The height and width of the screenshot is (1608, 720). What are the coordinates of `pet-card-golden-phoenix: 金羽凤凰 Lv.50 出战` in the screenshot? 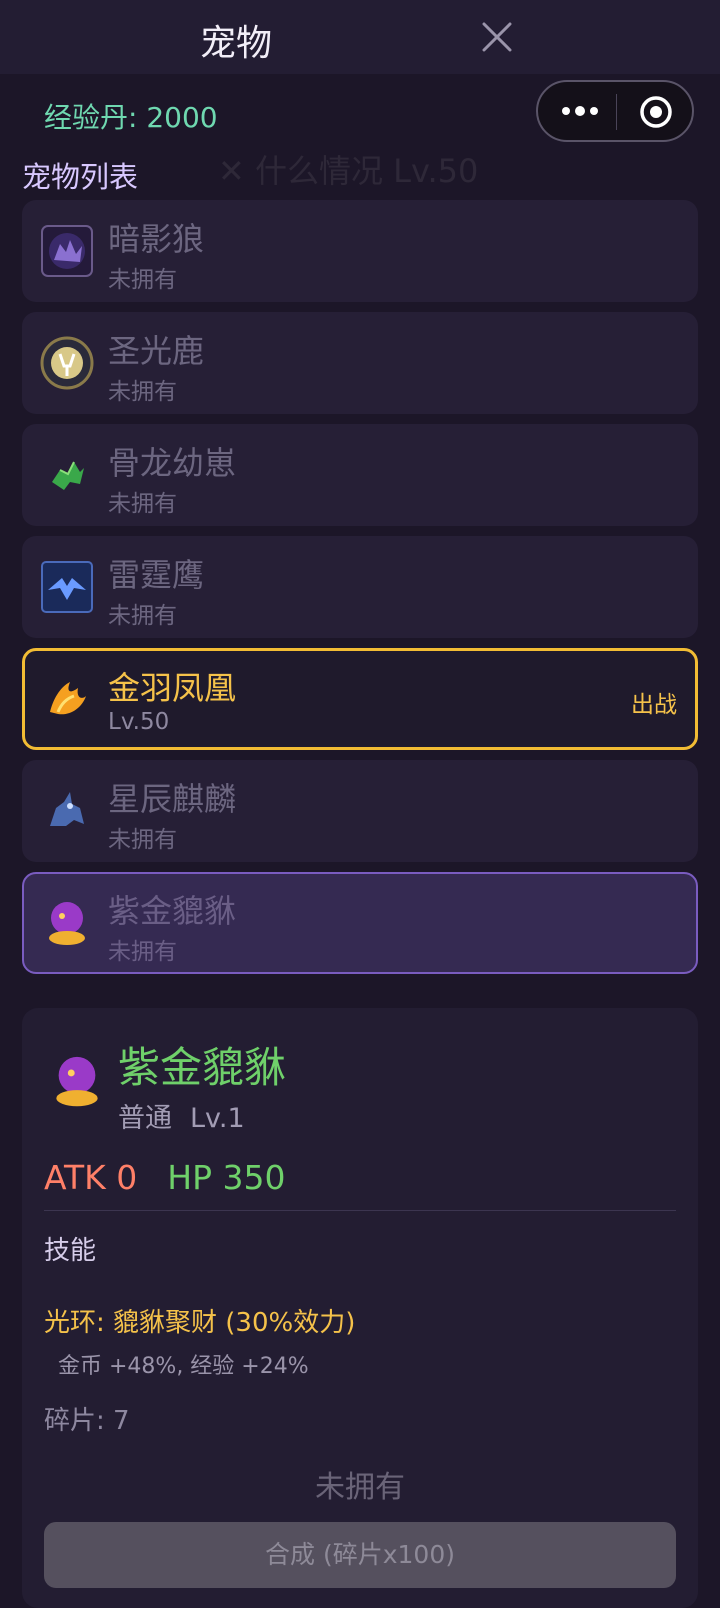 It's located at (360, 699).